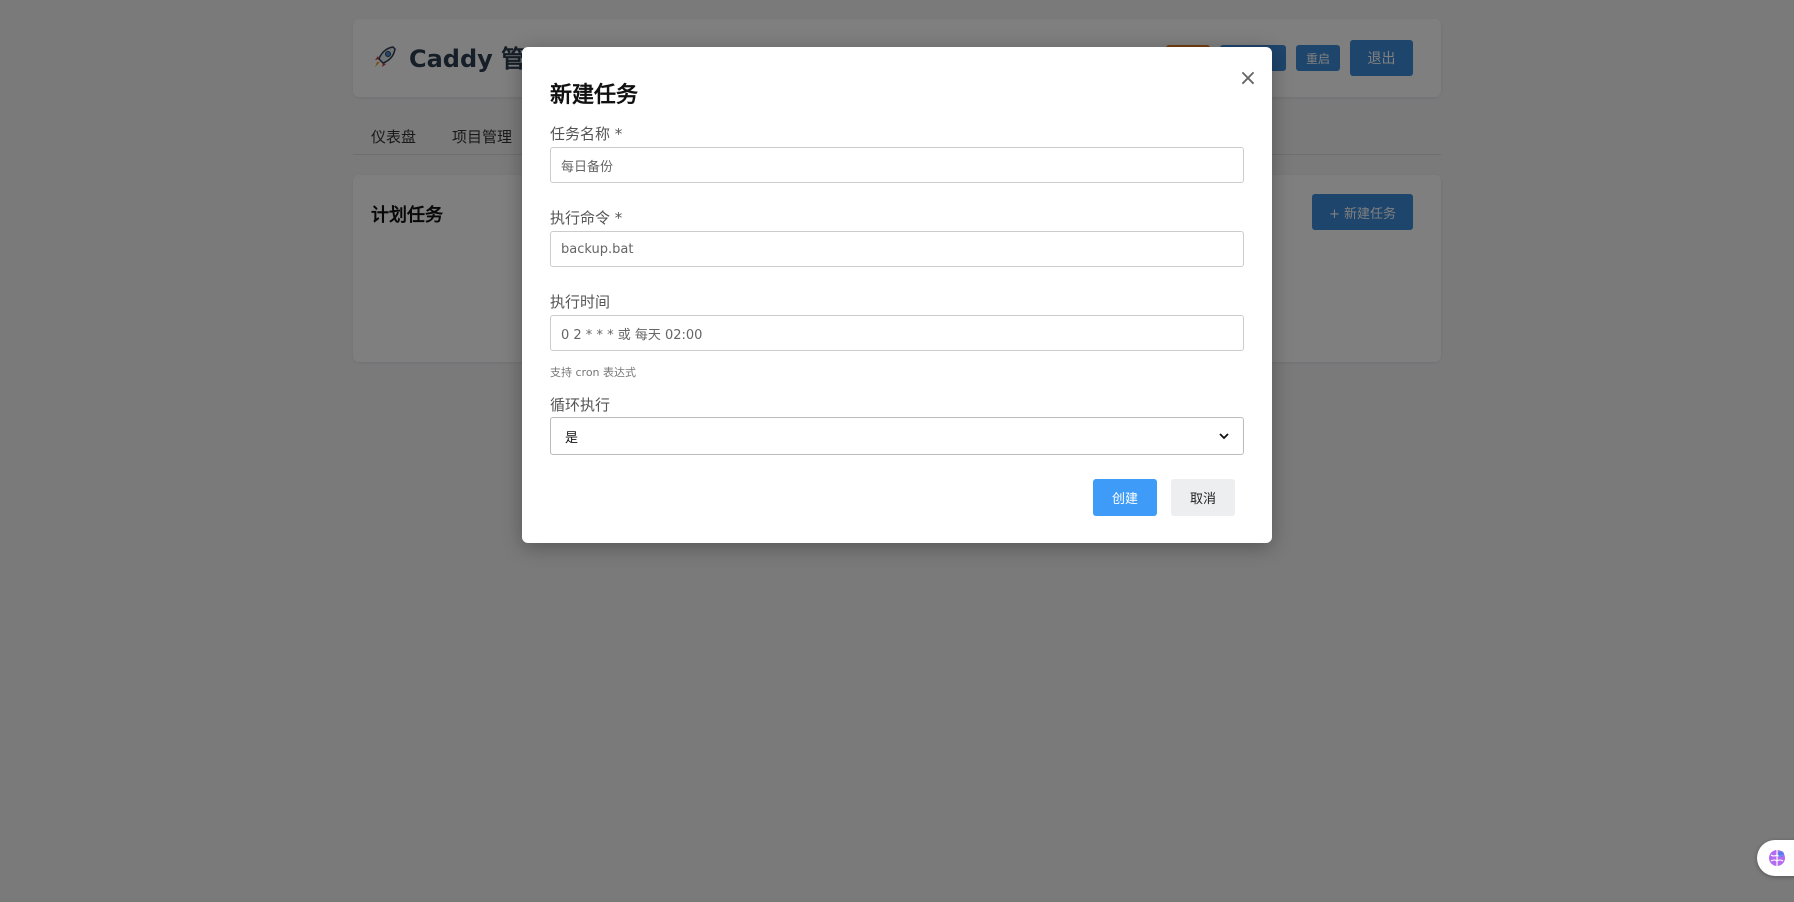 This screenshot has width=1794, height=902. Describe the element at coordinates (572, 438) in the screenshot. I see `repeat-select-value: 是` at that location.